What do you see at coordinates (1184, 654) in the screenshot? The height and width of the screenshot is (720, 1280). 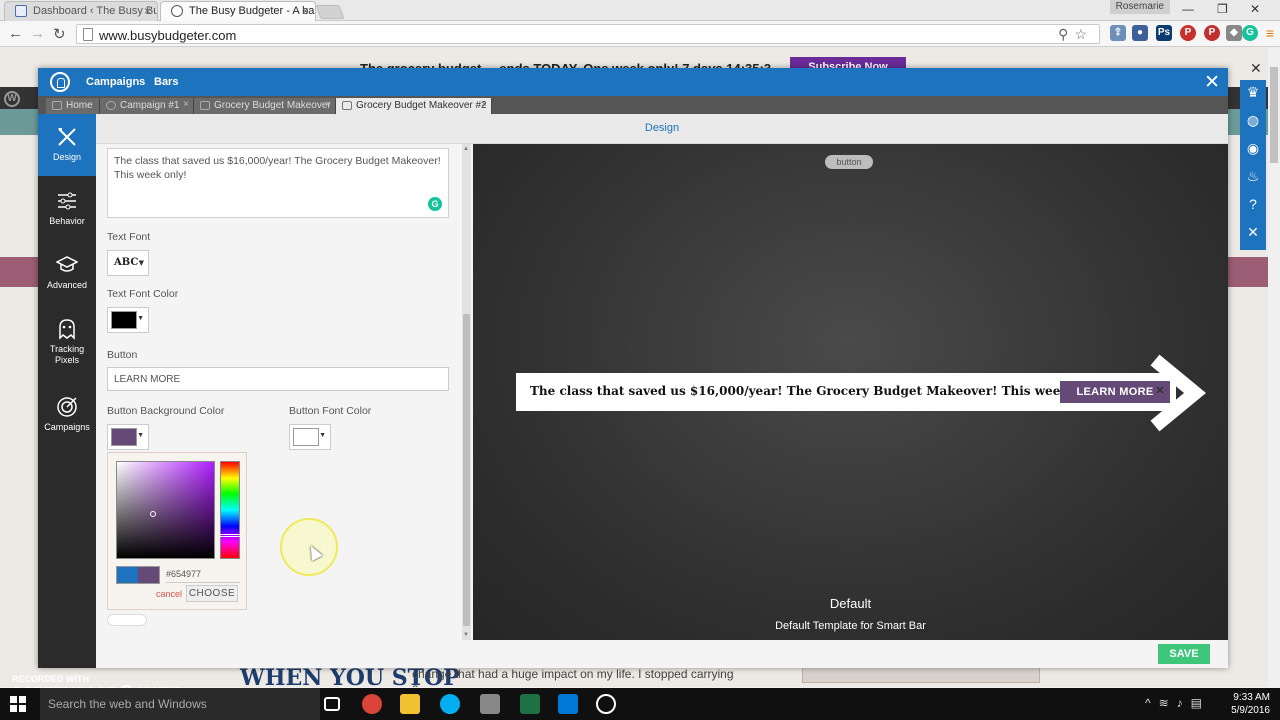 I see `save-button: SAVE` at bounding box center [1184, 654].